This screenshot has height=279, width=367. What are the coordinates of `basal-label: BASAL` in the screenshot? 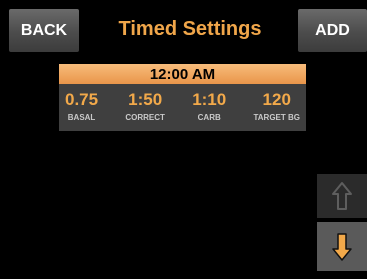 It's located at (81, 117).